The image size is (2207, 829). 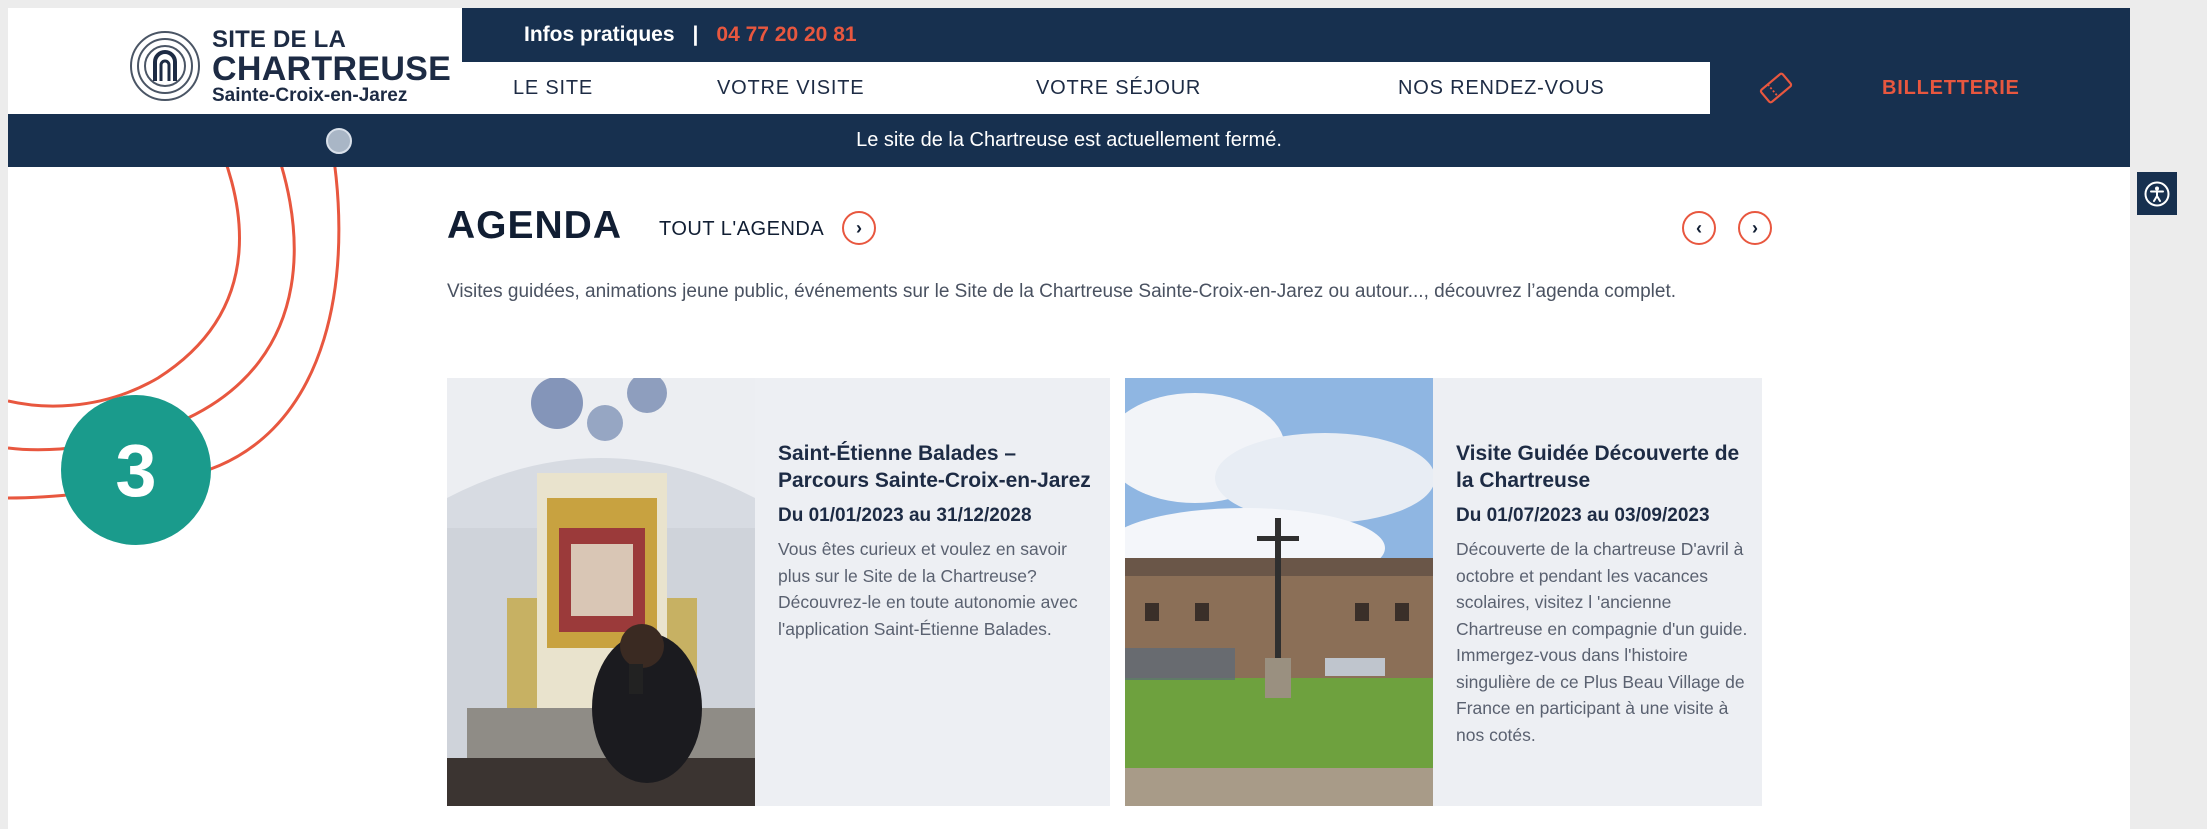 I want to click on accessibility-icon, so click(x=2157, y=193).